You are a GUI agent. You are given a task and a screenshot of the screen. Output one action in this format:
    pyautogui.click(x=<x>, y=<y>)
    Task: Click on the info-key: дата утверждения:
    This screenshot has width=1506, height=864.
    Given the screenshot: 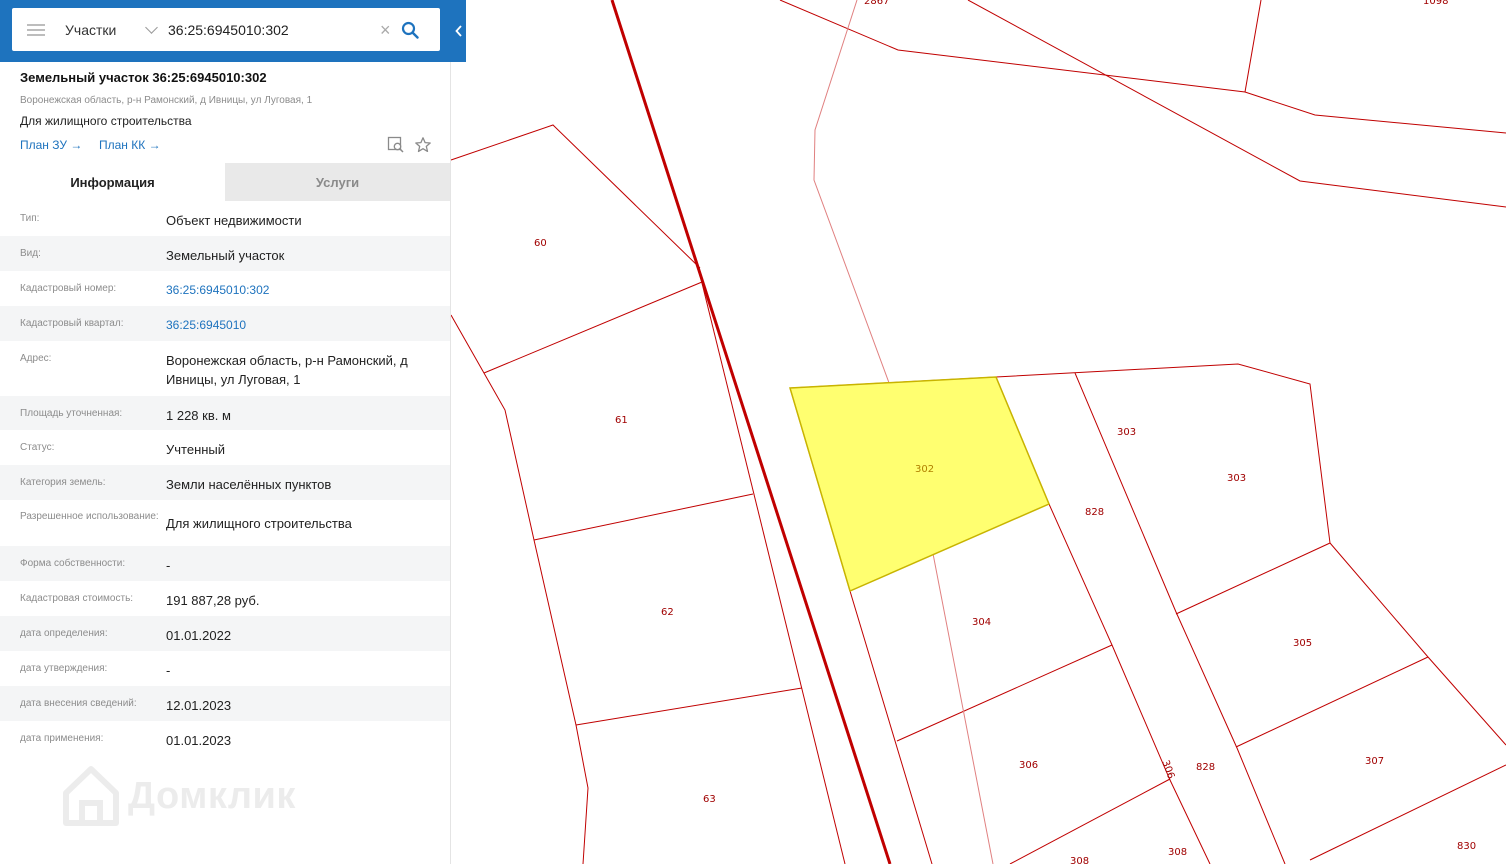 What is the action you would take?
    pyautogui.click(x=64, y=668)
    